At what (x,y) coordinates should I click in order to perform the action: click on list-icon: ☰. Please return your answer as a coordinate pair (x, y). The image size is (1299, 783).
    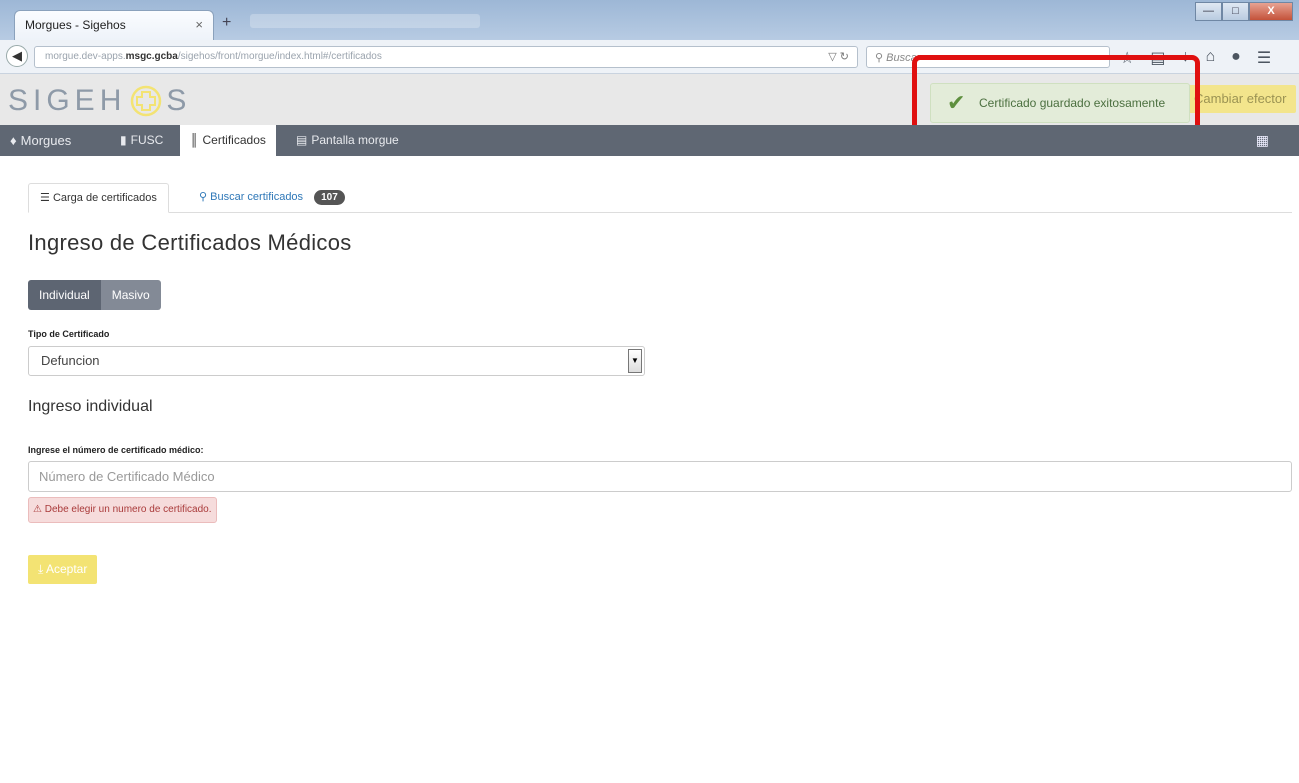
    Looking at the image, I should click on (45, 198).